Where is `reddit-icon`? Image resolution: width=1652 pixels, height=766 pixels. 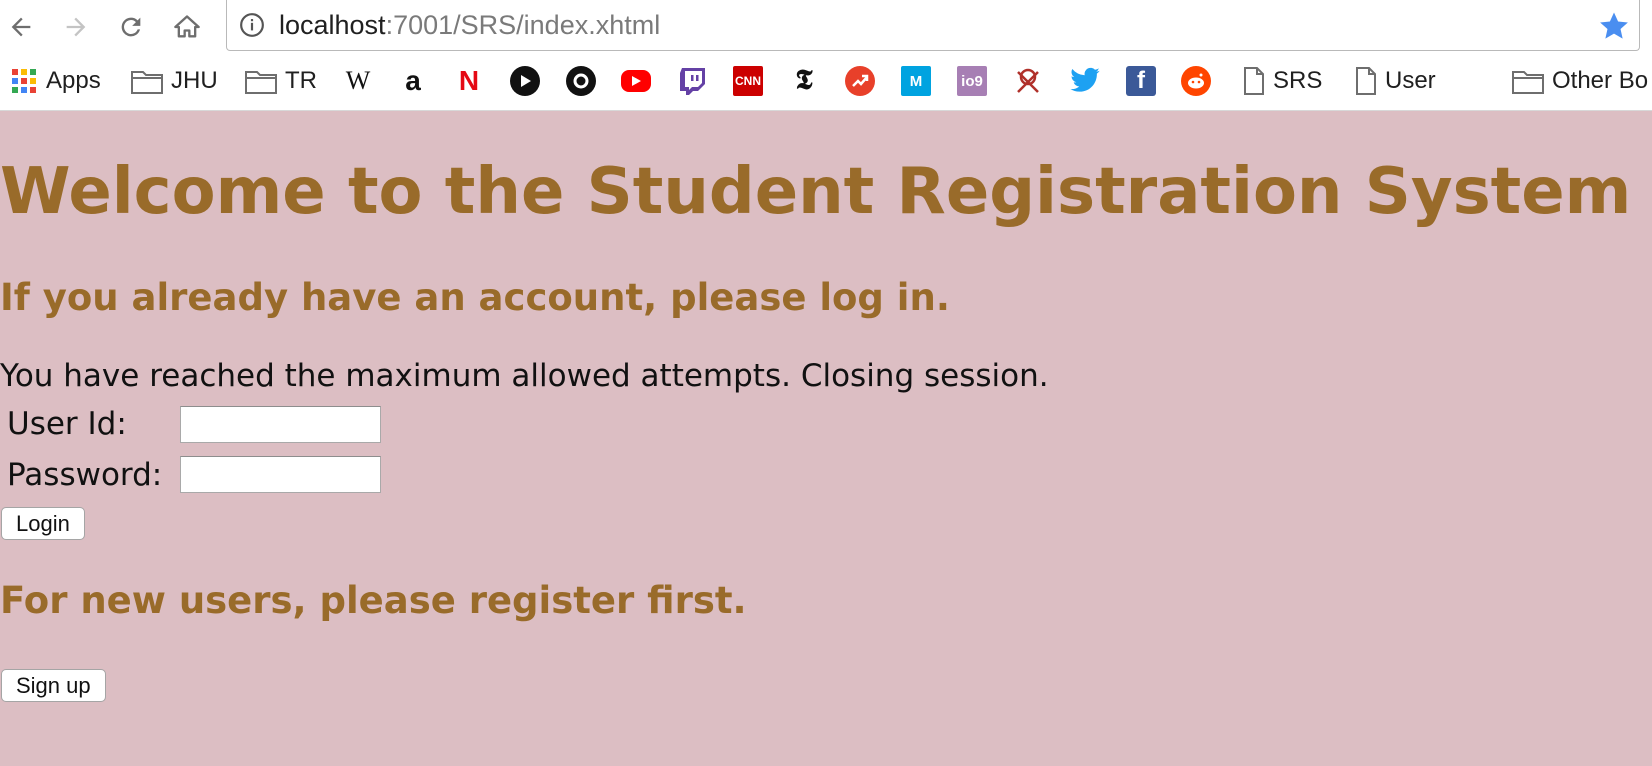 reddit-icon is located at coordinates (1196, 81).